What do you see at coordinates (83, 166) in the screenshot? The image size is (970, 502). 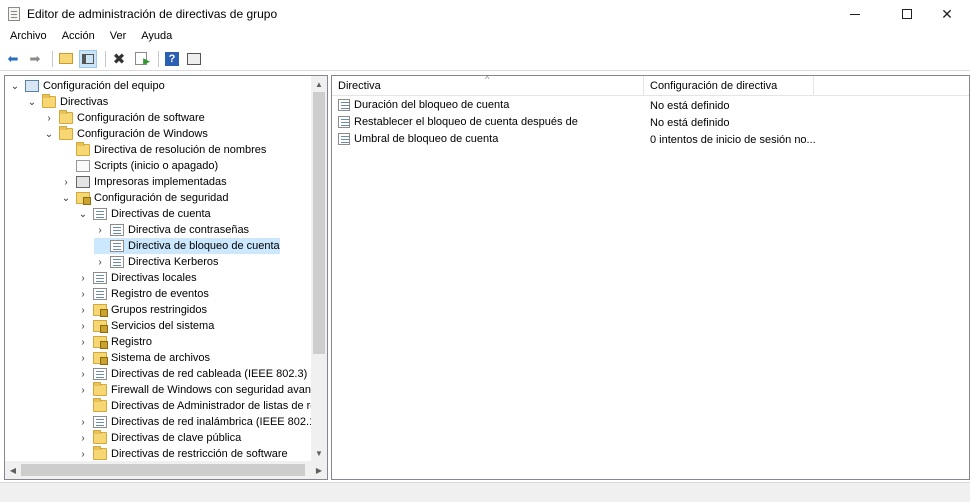 I see `doc-icon` at bounding box center [83, 166].